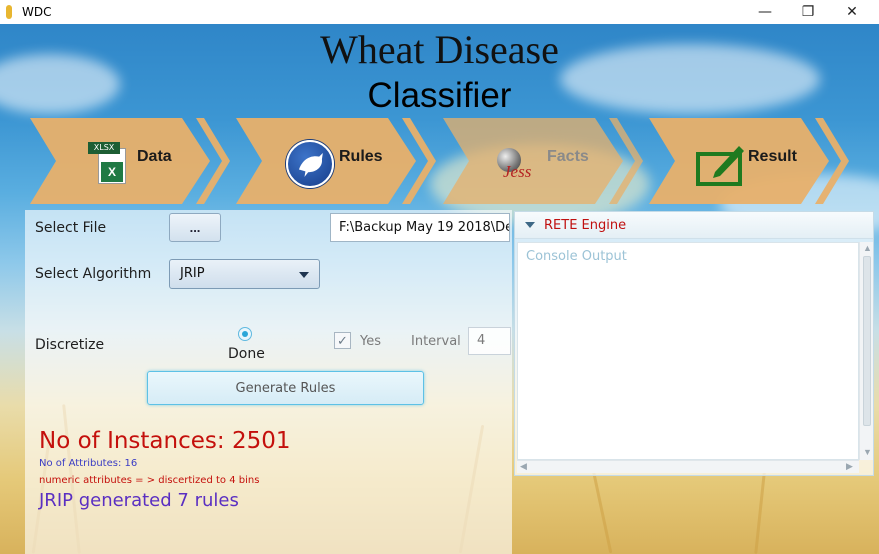 This screenshot has width=879, height=554. I want to click on excel-xlsx-icon: X XLSX, so click(108, 164).